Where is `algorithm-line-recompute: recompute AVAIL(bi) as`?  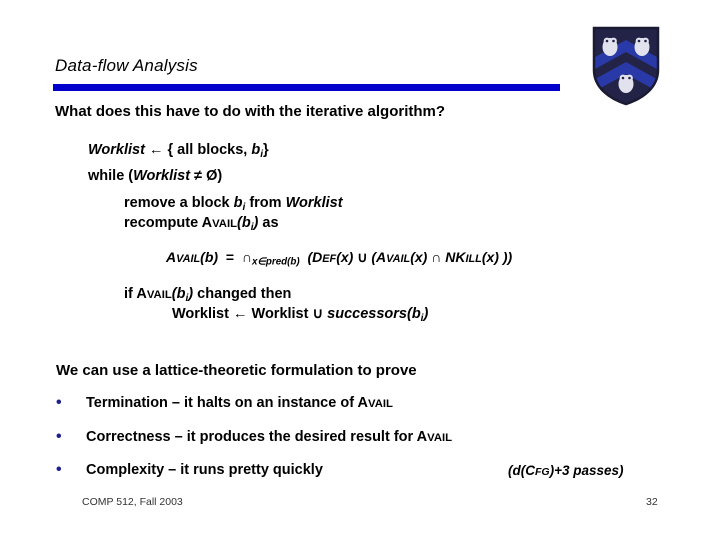 algorithm-line-recompute: recompute AVAIL(bi) as is located at coordinates (201, 224).